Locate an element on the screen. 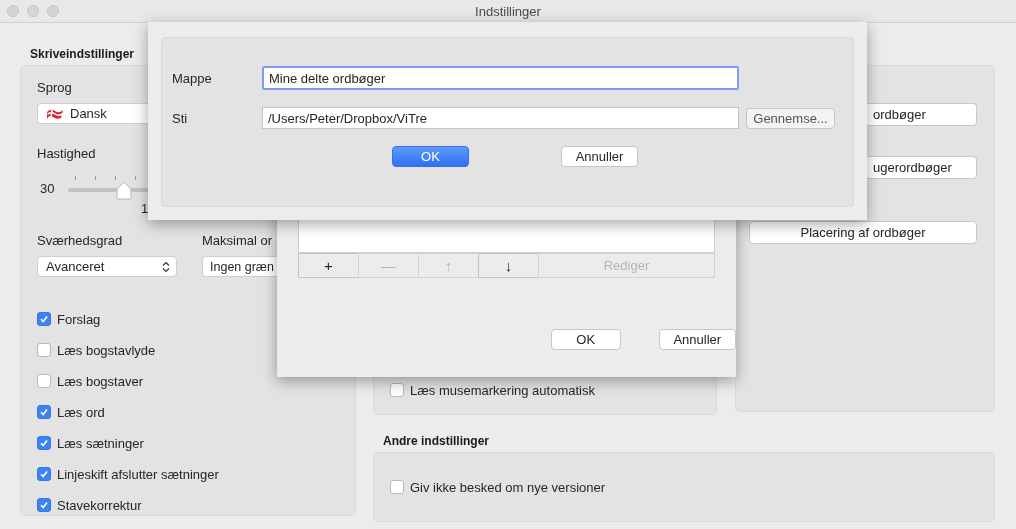 The image size is (1016, 529). slider-thumb is located at coordinates (124, 190).